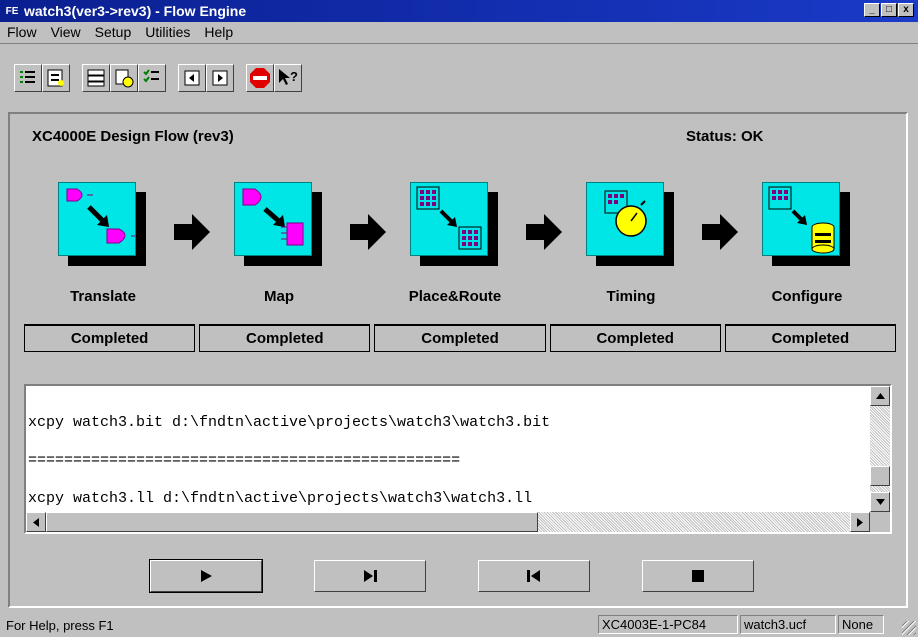 Image resolution: width=918 pixels, height=637 pixels. I want to click on play-icon, so click(206, 576).